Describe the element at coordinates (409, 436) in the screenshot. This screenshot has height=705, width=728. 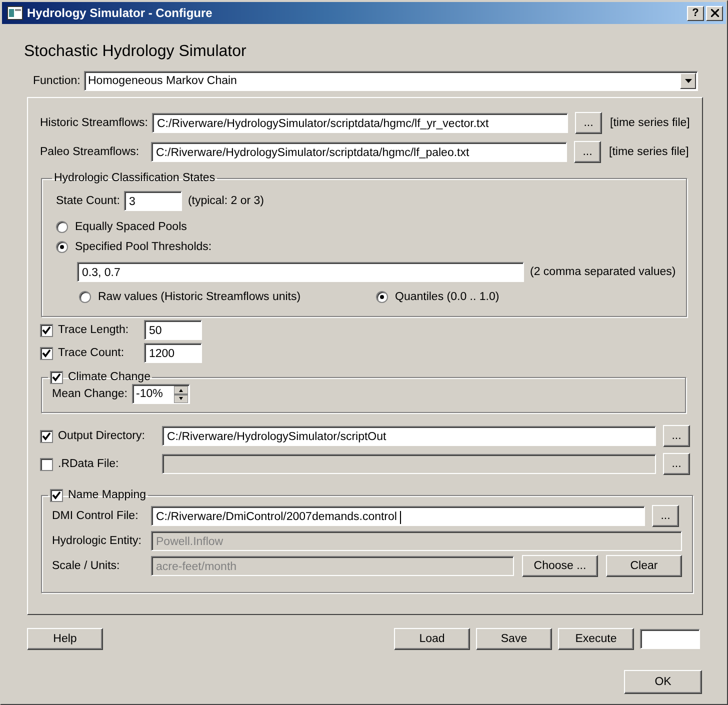
I see `path-field: C:/Riverware/HydrologySimulator/scriptOut` at that location.